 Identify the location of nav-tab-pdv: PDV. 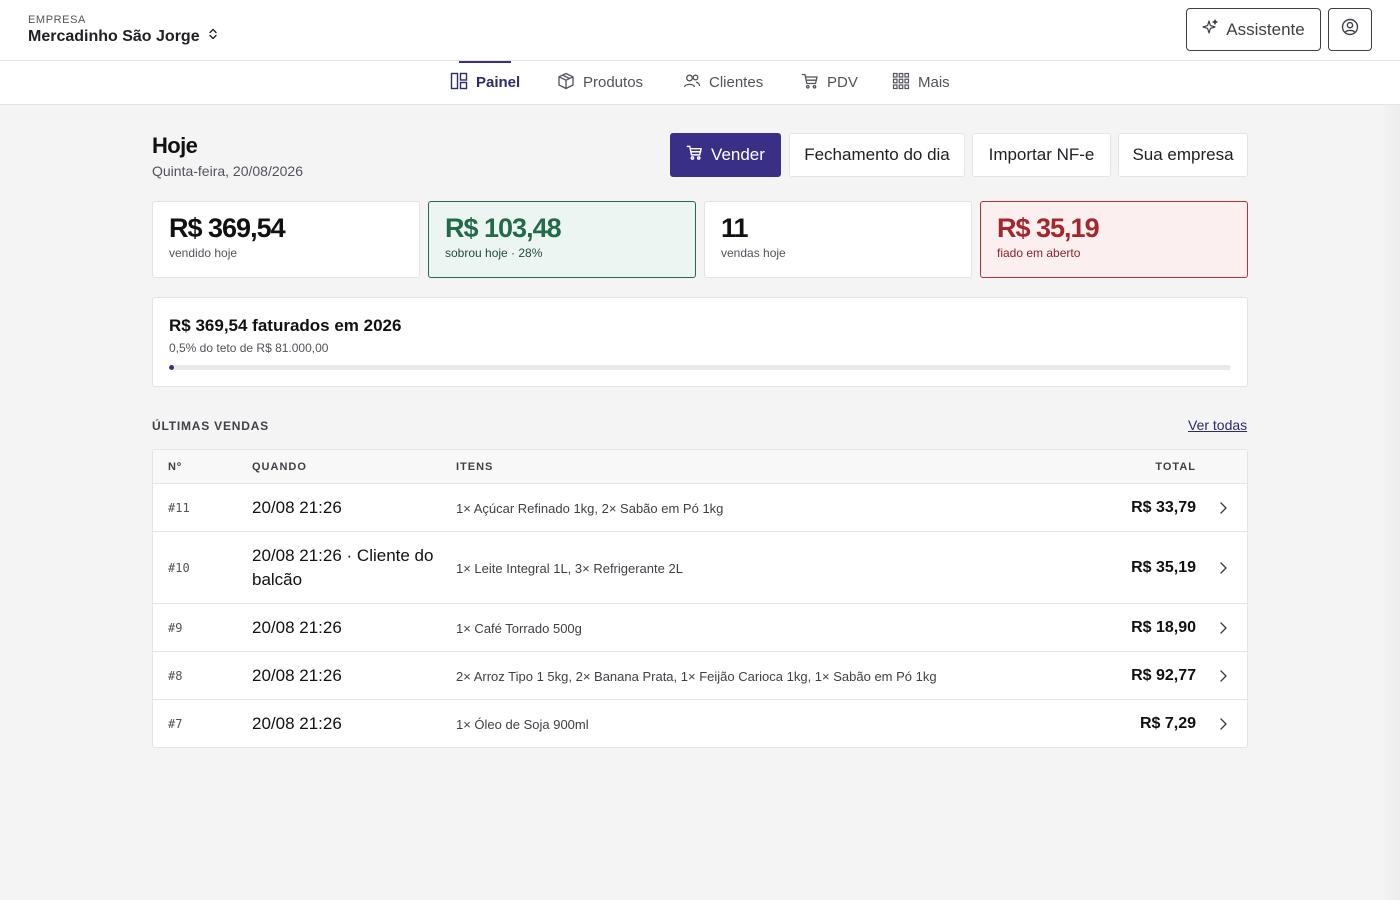
(829, 82).